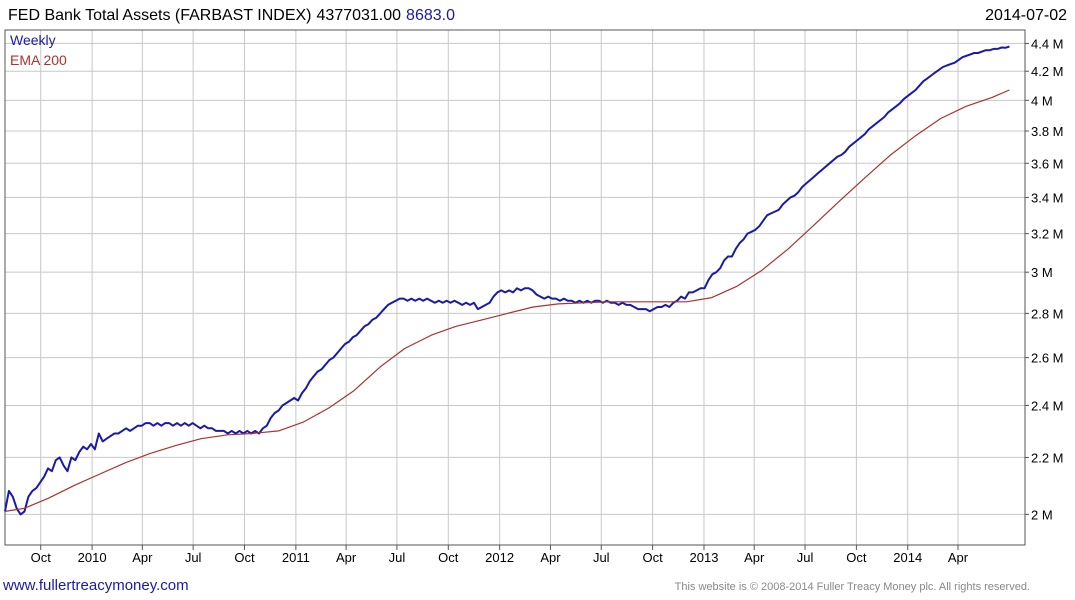  I want to click on website-link: www.fullertreacymoney.com, so click(95, 585).